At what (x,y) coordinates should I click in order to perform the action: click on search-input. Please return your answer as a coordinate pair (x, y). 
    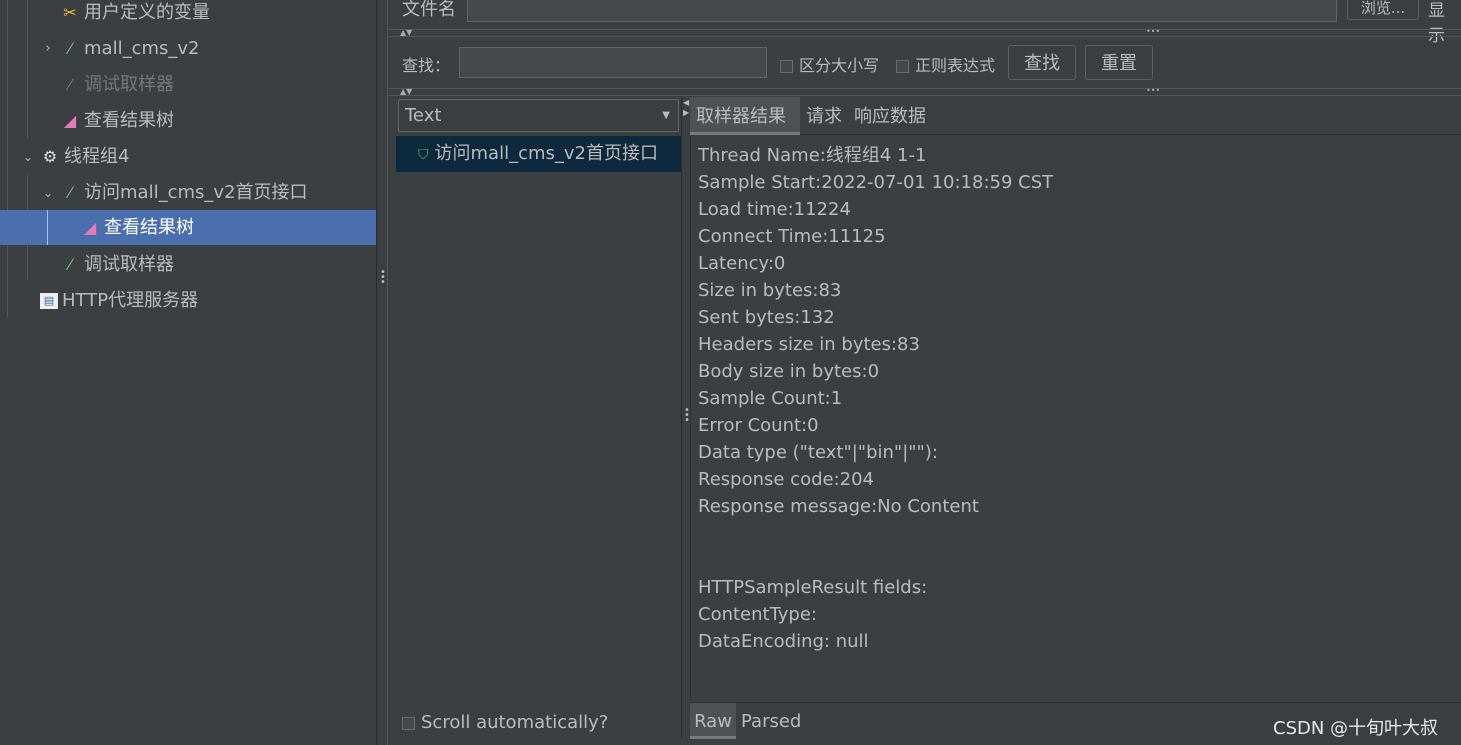
    Looking at the image, I should click on (613, 62).